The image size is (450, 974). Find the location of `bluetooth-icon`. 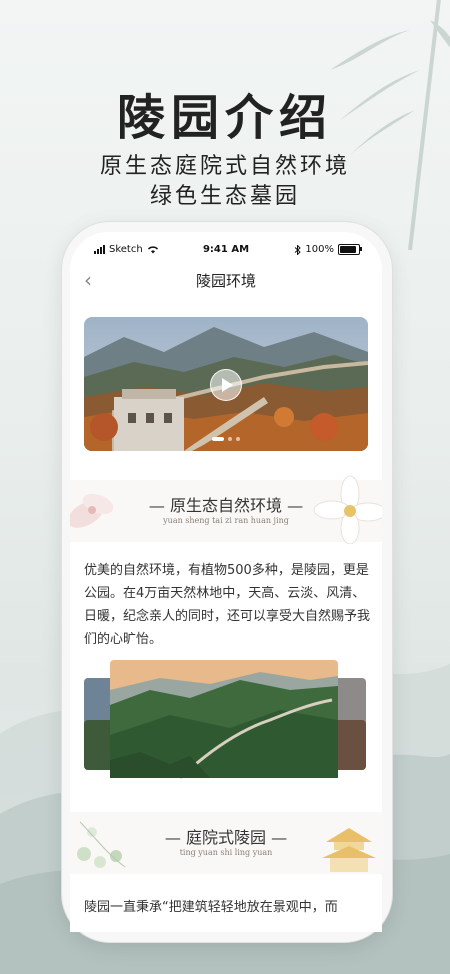

bluetooth-icon is located at coordinates (298, 249).